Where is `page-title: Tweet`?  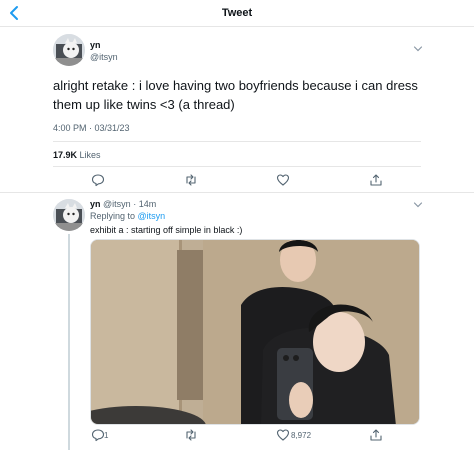 page-title: Tweet is located at coordinates (237, 13).